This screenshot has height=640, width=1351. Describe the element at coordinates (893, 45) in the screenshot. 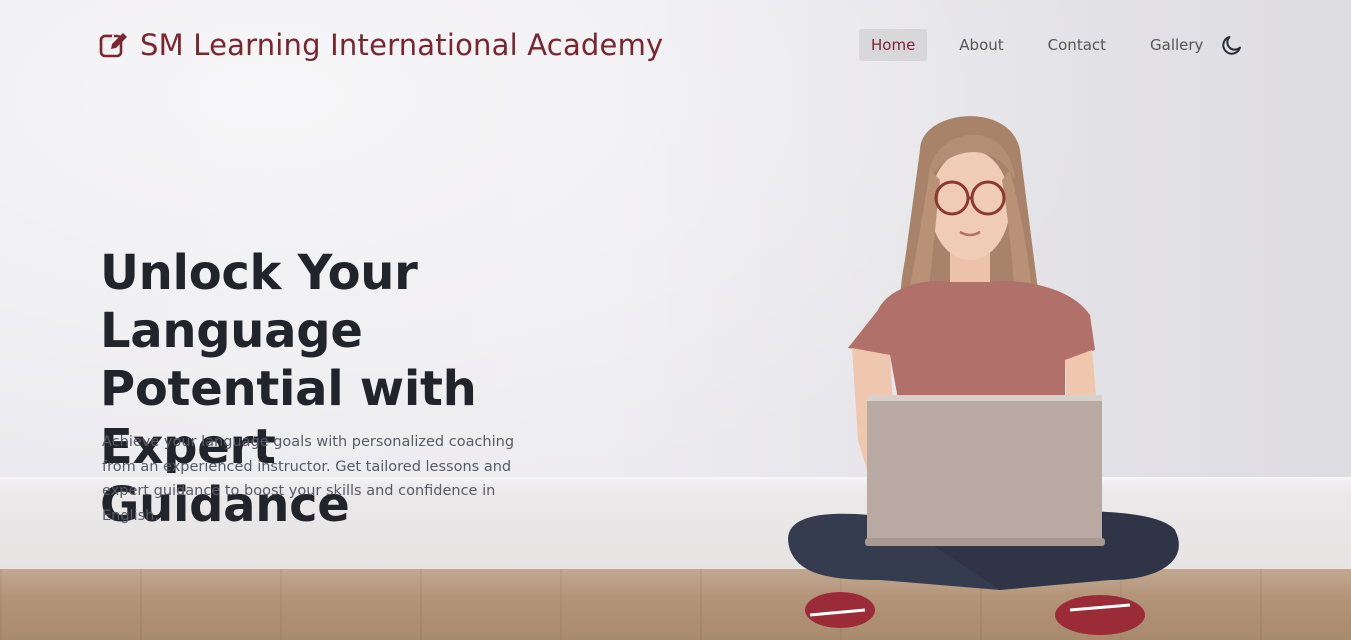

I see `nav-home: Home` at that location.